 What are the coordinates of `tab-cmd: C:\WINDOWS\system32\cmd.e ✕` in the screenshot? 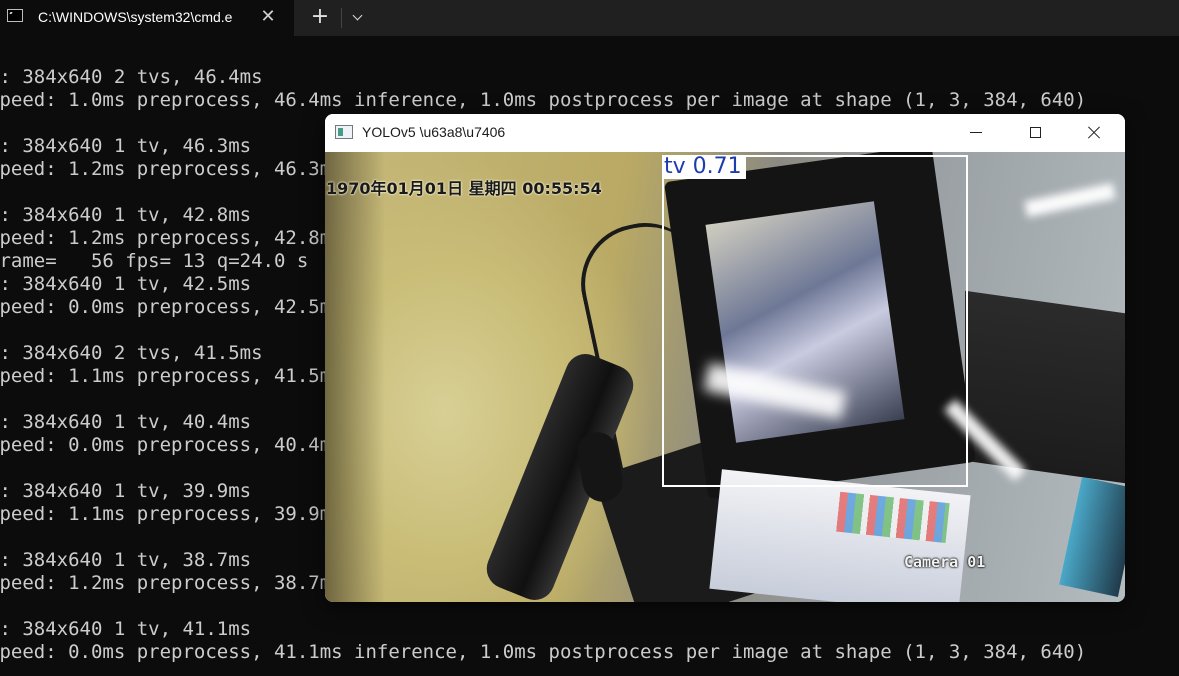 It's located at (147, 18).